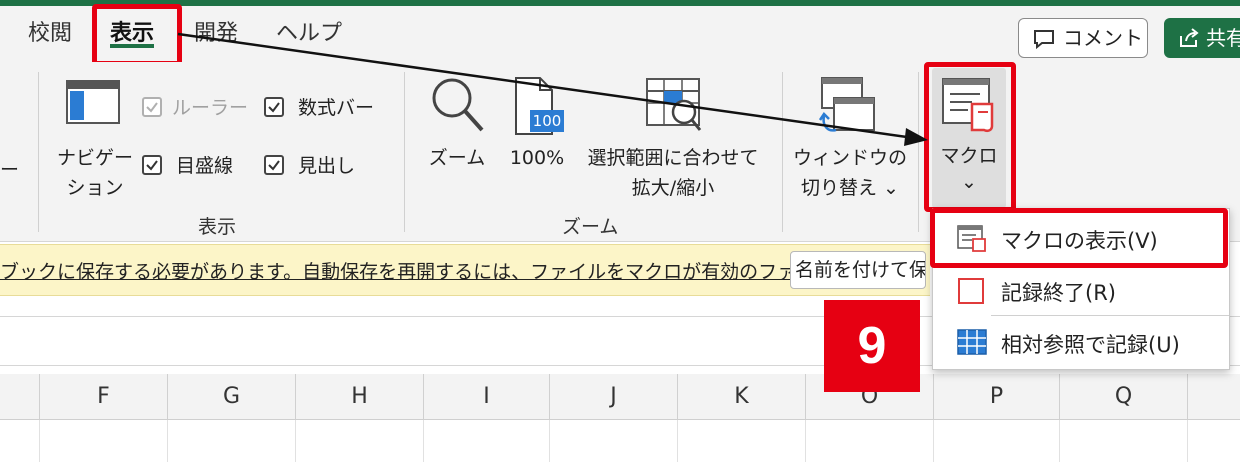  Describe the element at coordinates (742, 397) in the screenshot. I see `column-header-k: K` at that location.